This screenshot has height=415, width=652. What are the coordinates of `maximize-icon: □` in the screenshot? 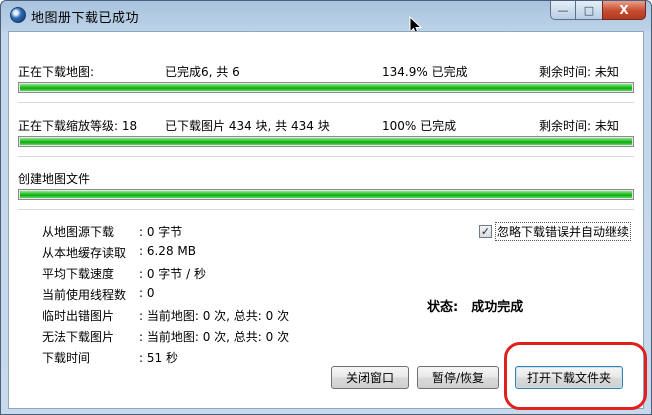 It's located at (589, 10).